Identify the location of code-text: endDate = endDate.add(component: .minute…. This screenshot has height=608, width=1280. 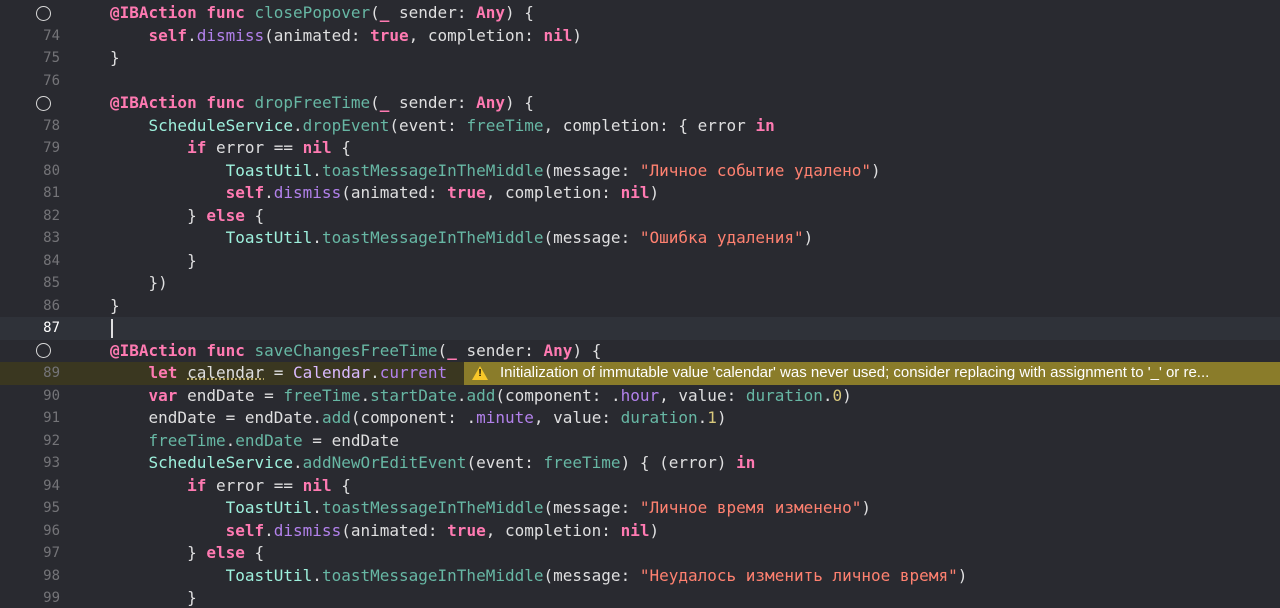
(418, 418).